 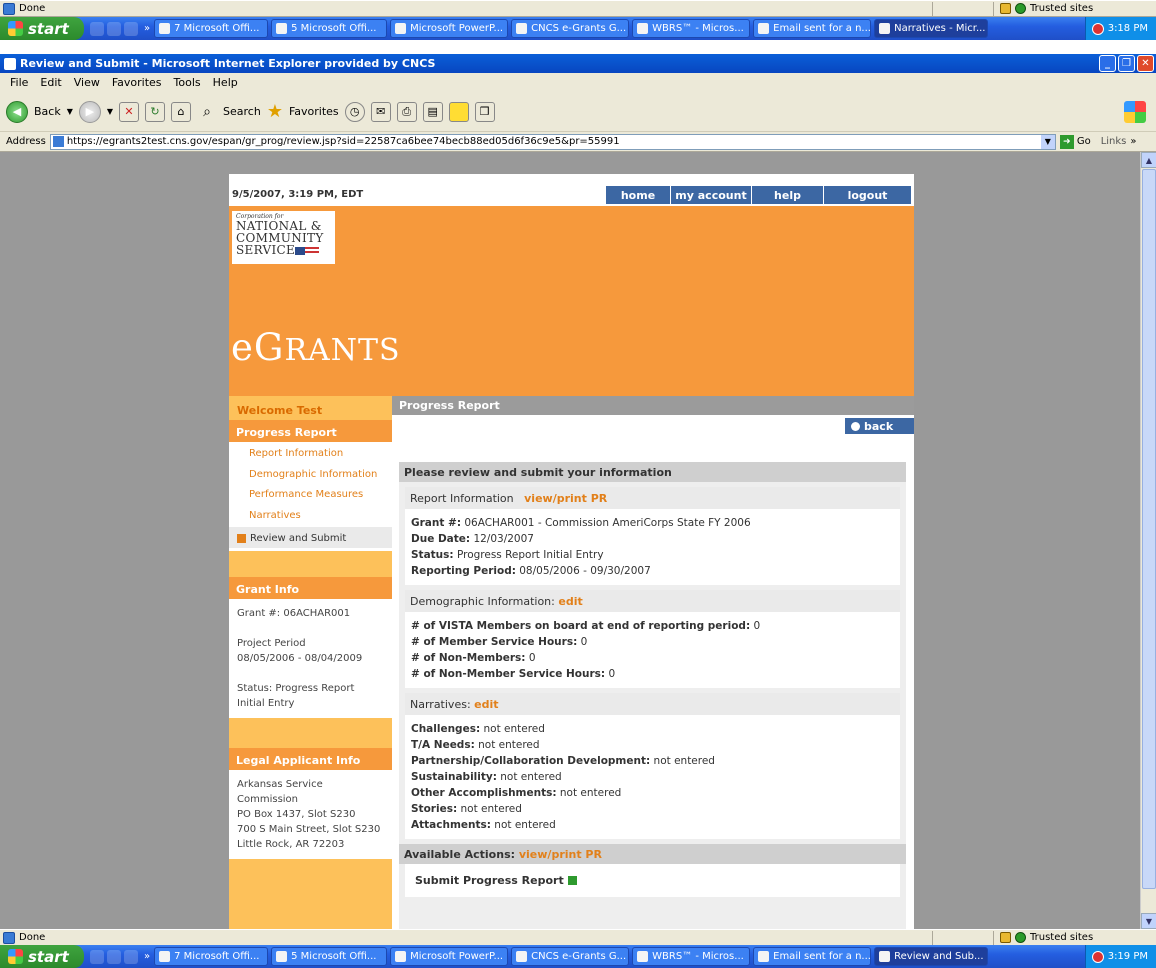 I want to click on page-title: Progress Report, so click(x=653, y=405).